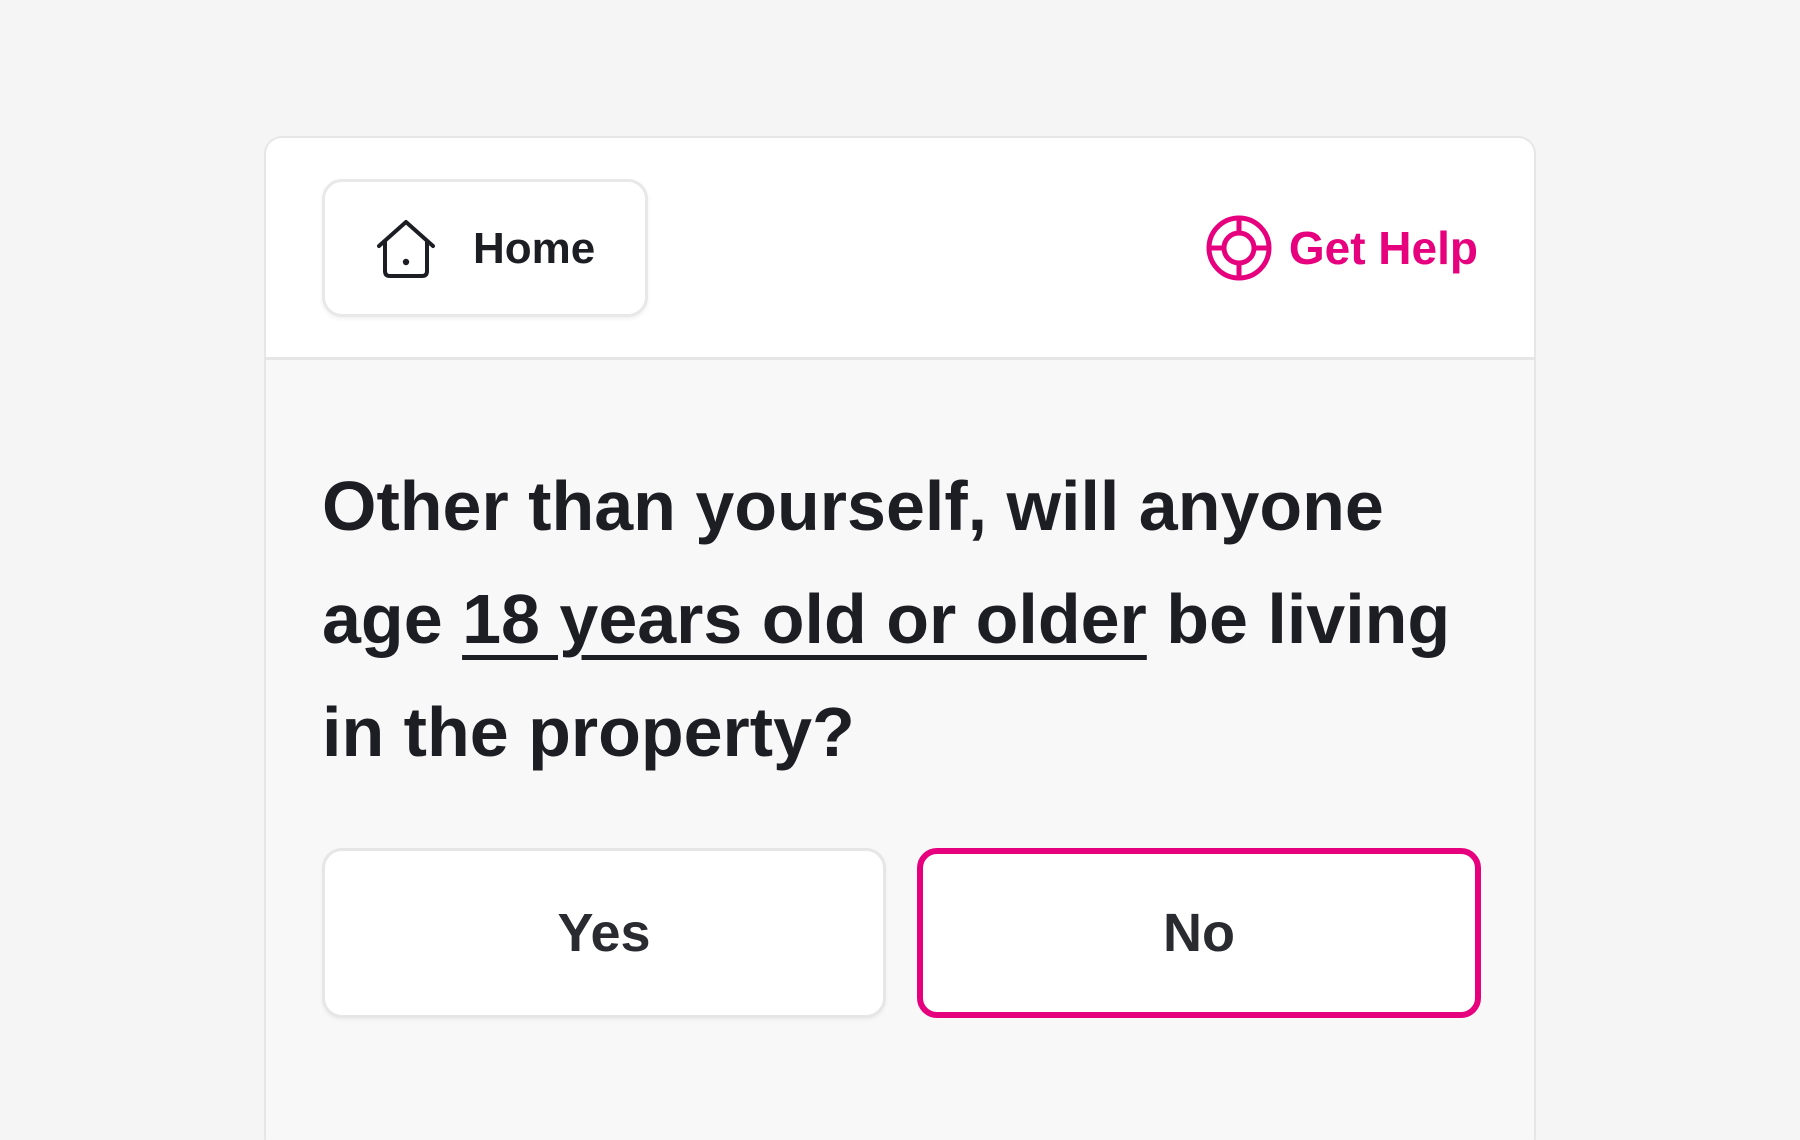 This screenshot has width=1800, height=1140. I want to click on answer-yes-button: Yes, so click(604, 933).